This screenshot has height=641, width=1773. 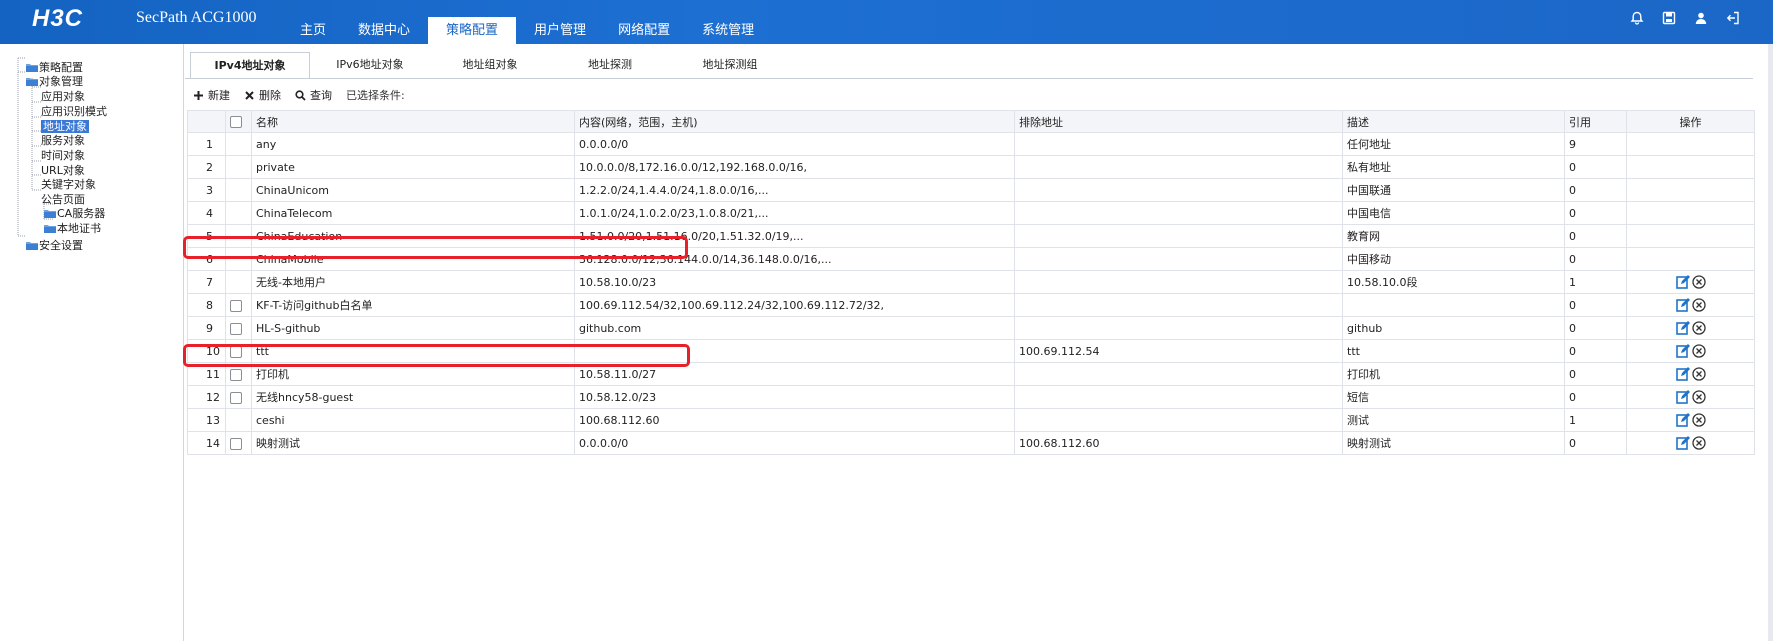 I want to click on table-row: 7 无线-本地用户 10.58.10.0/23 10.58.10.0段 1, so click(x=971, y=282).